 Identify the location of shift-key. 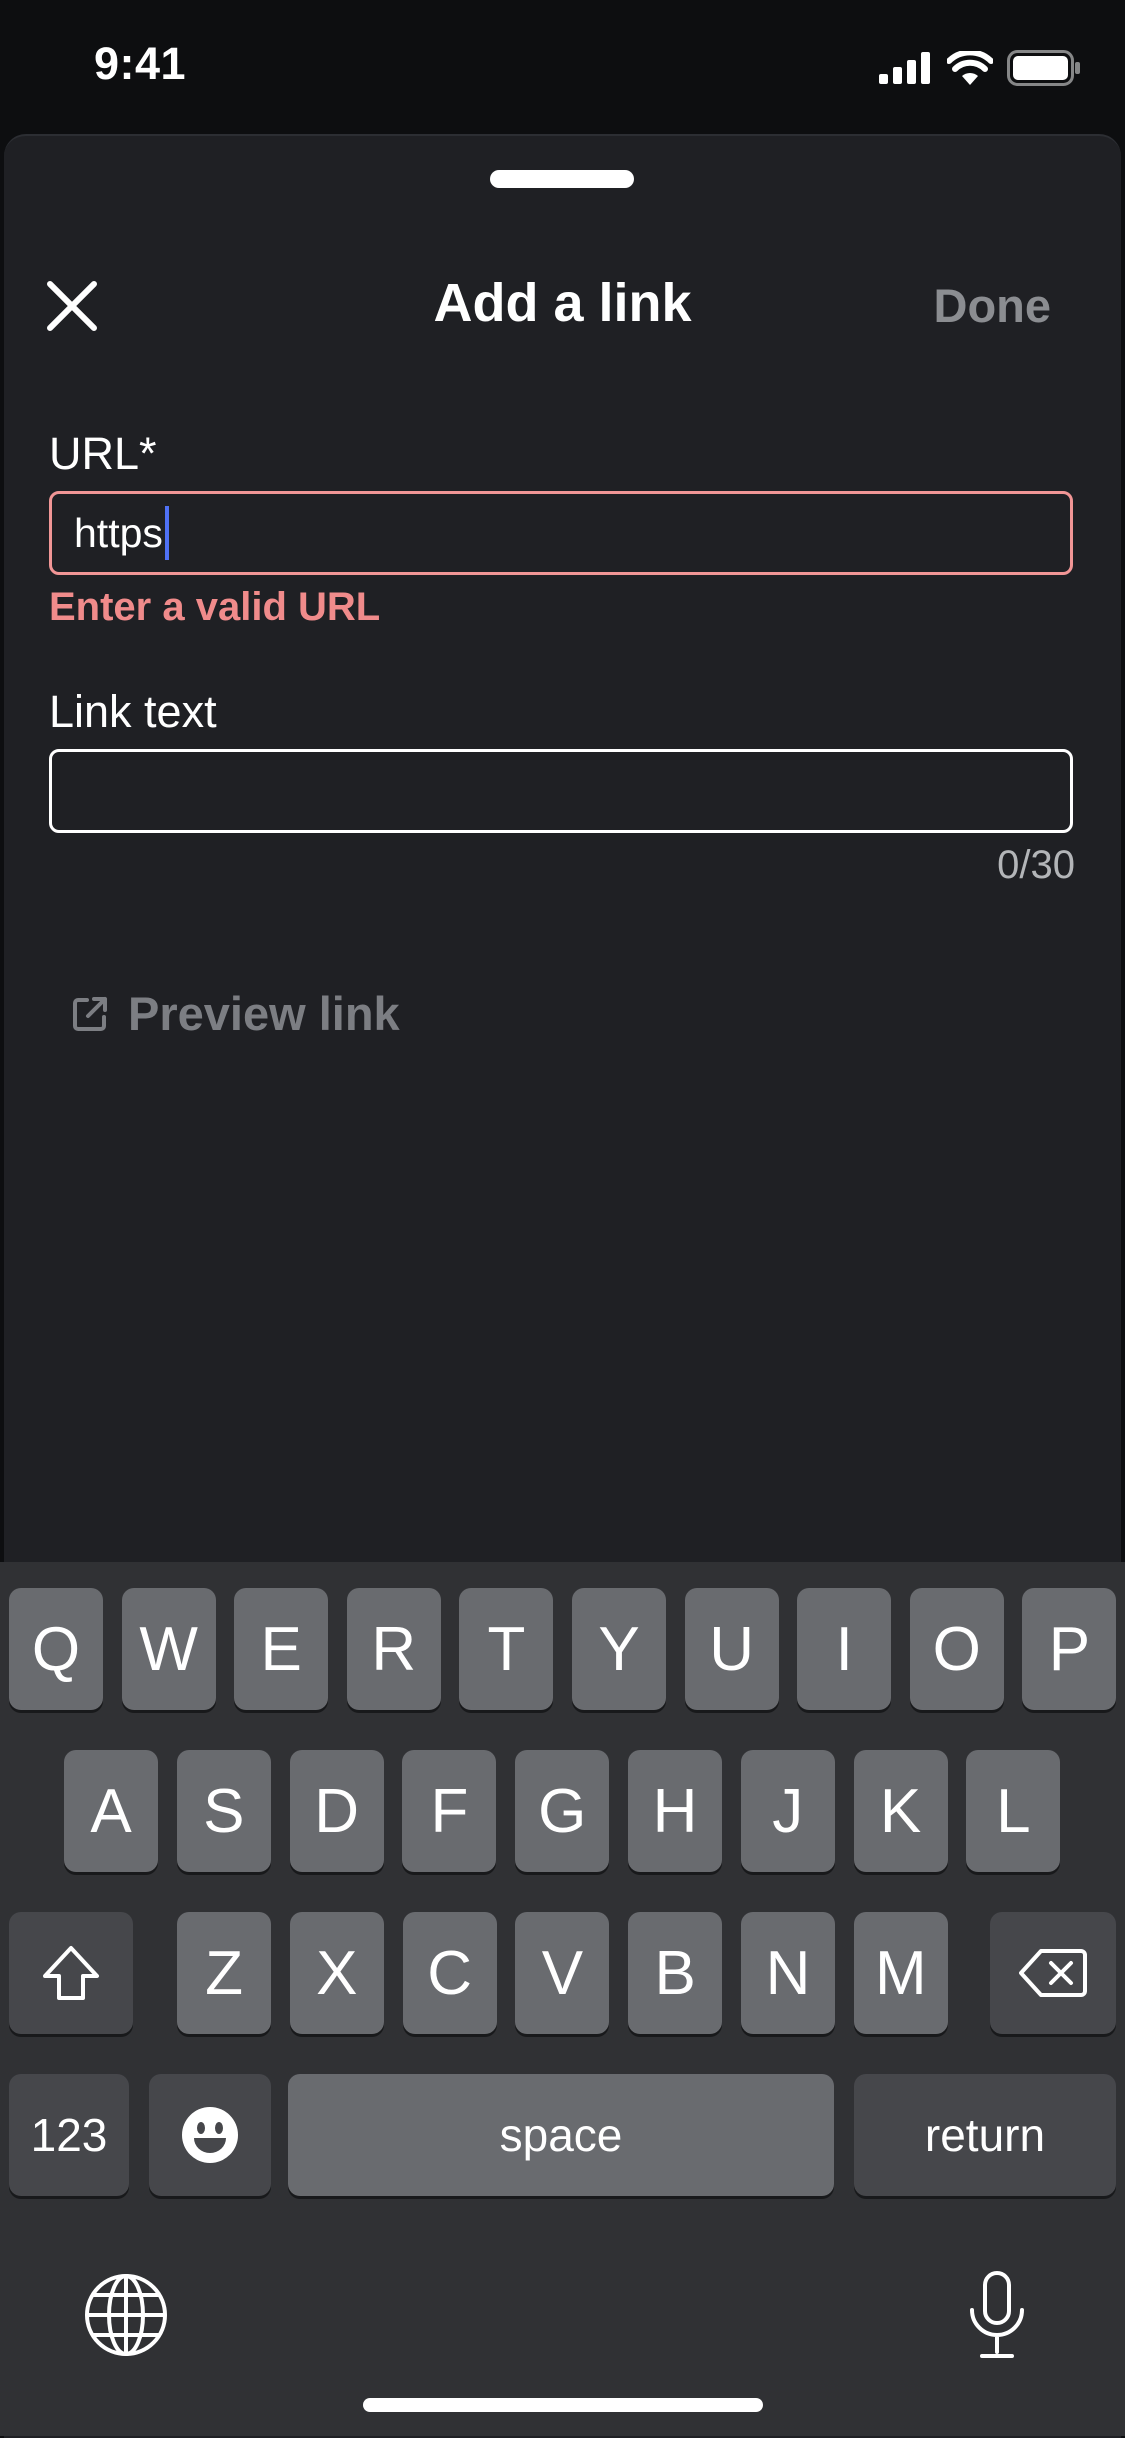
(71, 1973).